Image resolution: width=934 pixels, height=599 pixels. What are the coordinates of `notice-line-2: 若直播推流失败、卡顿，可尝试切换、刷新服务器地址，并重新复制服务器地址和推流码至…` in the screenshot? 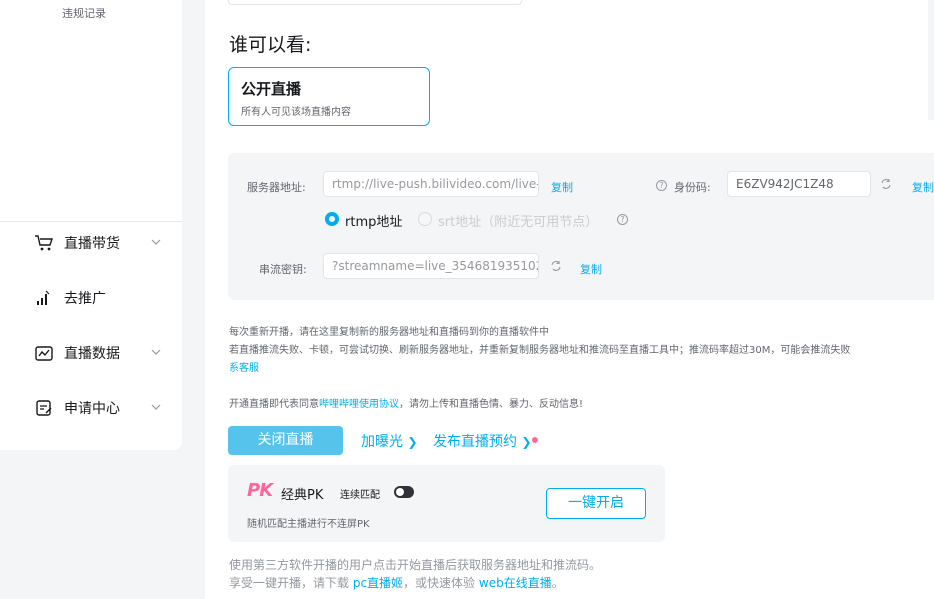 It's located at (540, 350).